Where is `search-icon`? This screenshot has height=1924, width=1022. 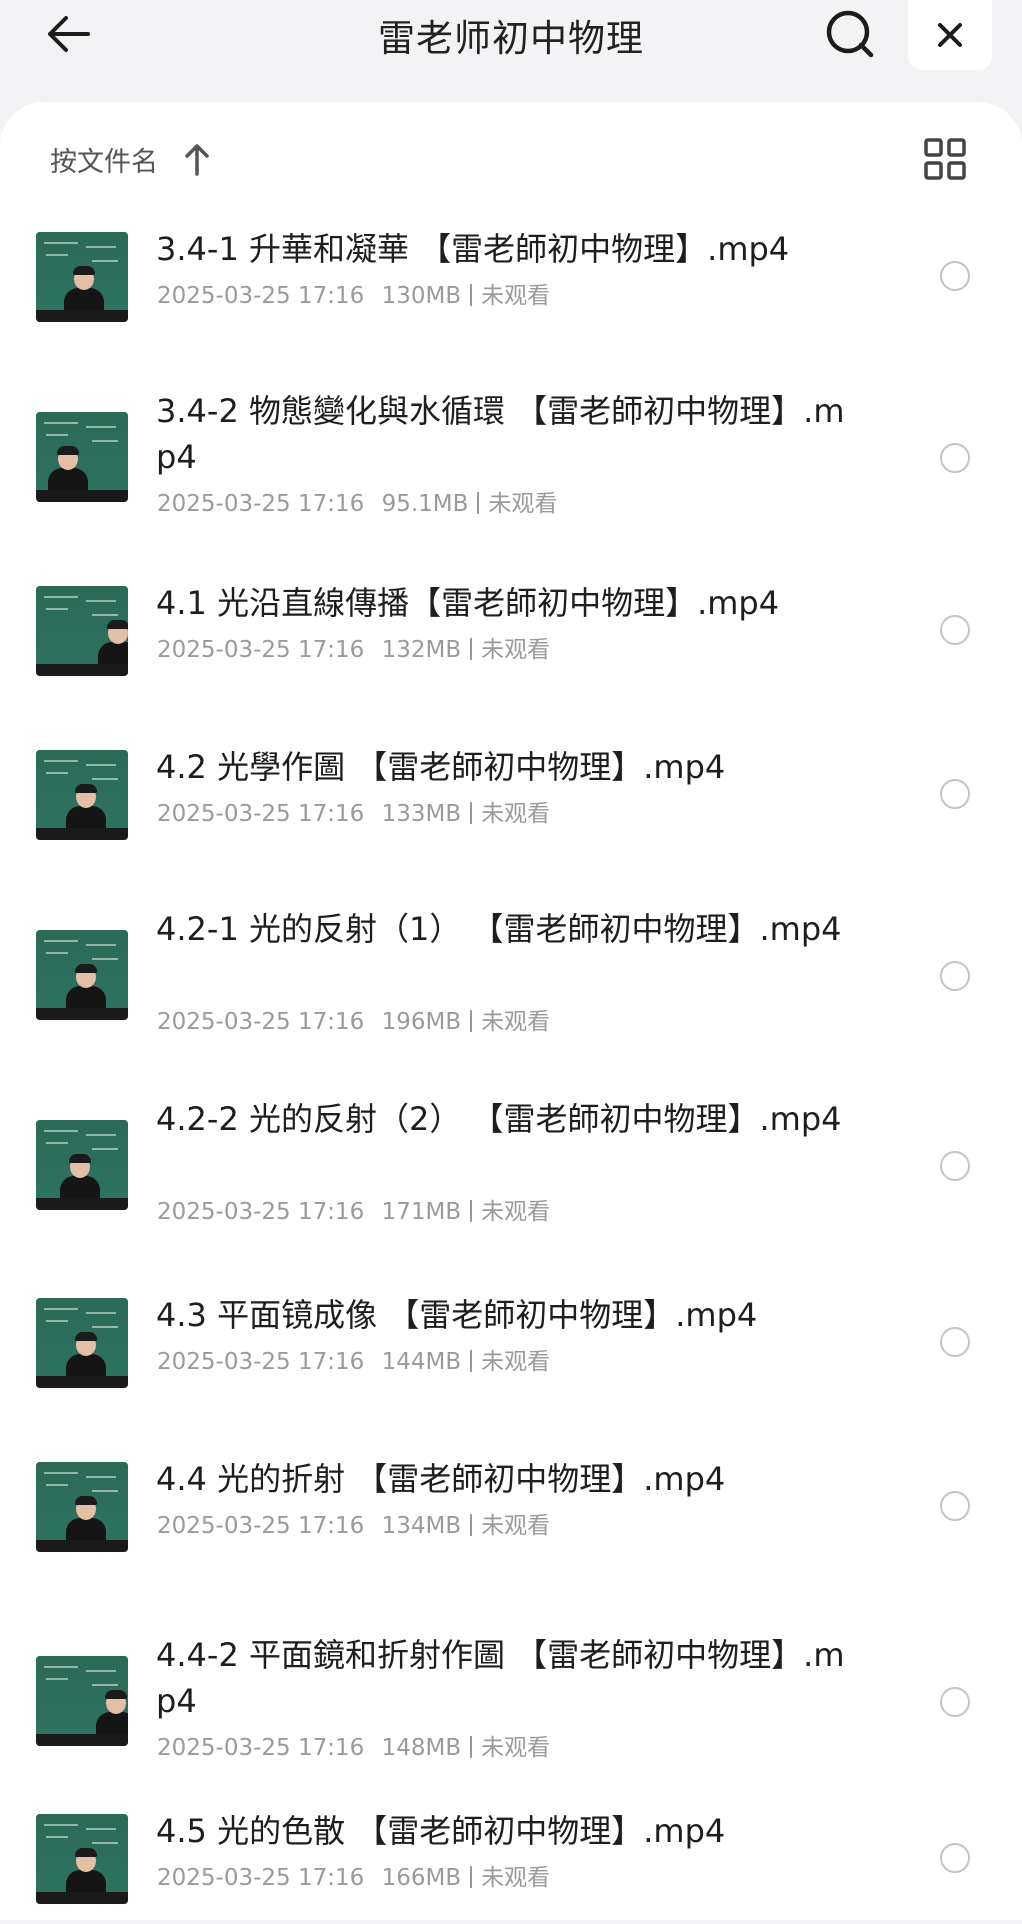
search-icon is located at coordinates (850, 34).